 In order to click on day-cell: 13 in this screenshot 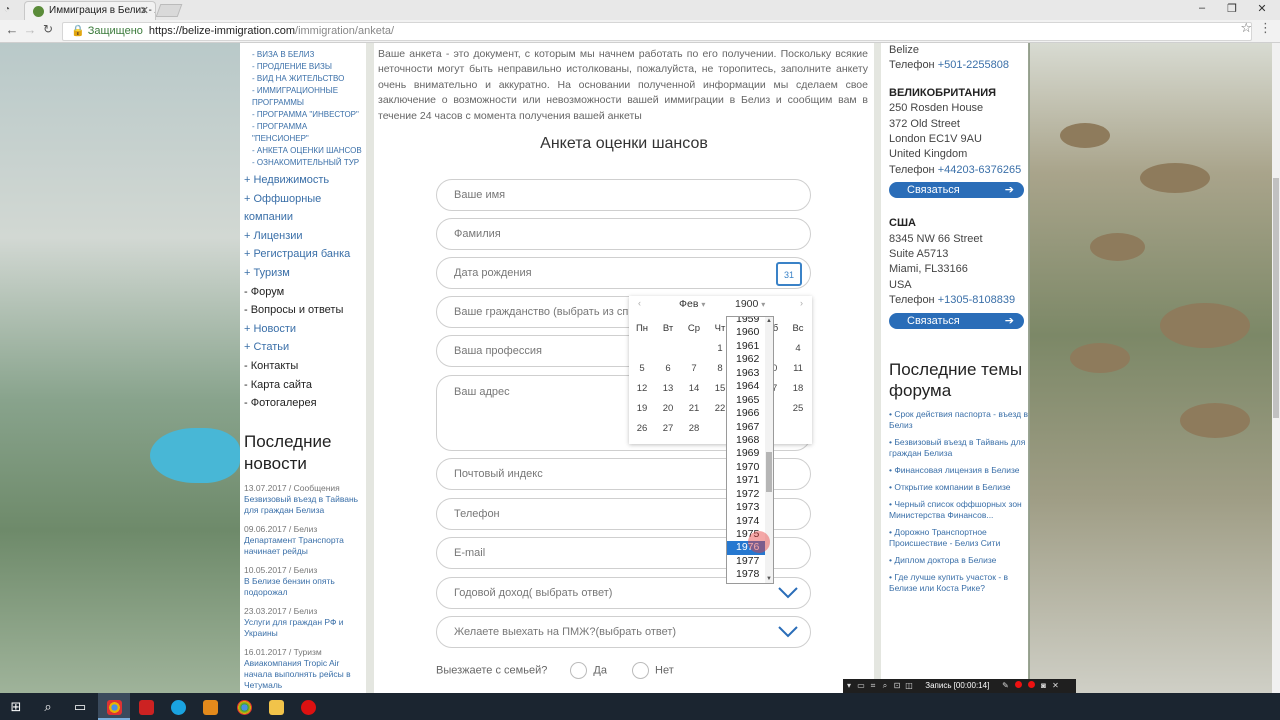, I will do `click(668, 392)`.